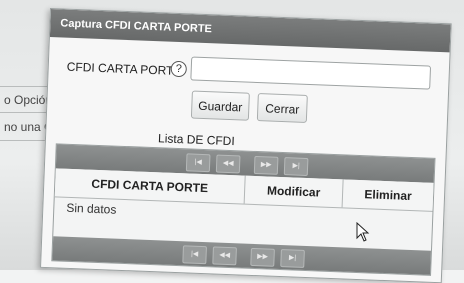 This screenshot has width=464, height=283. I want to click on field-label: CFDI CARTA PORTE, so click(124, 69).